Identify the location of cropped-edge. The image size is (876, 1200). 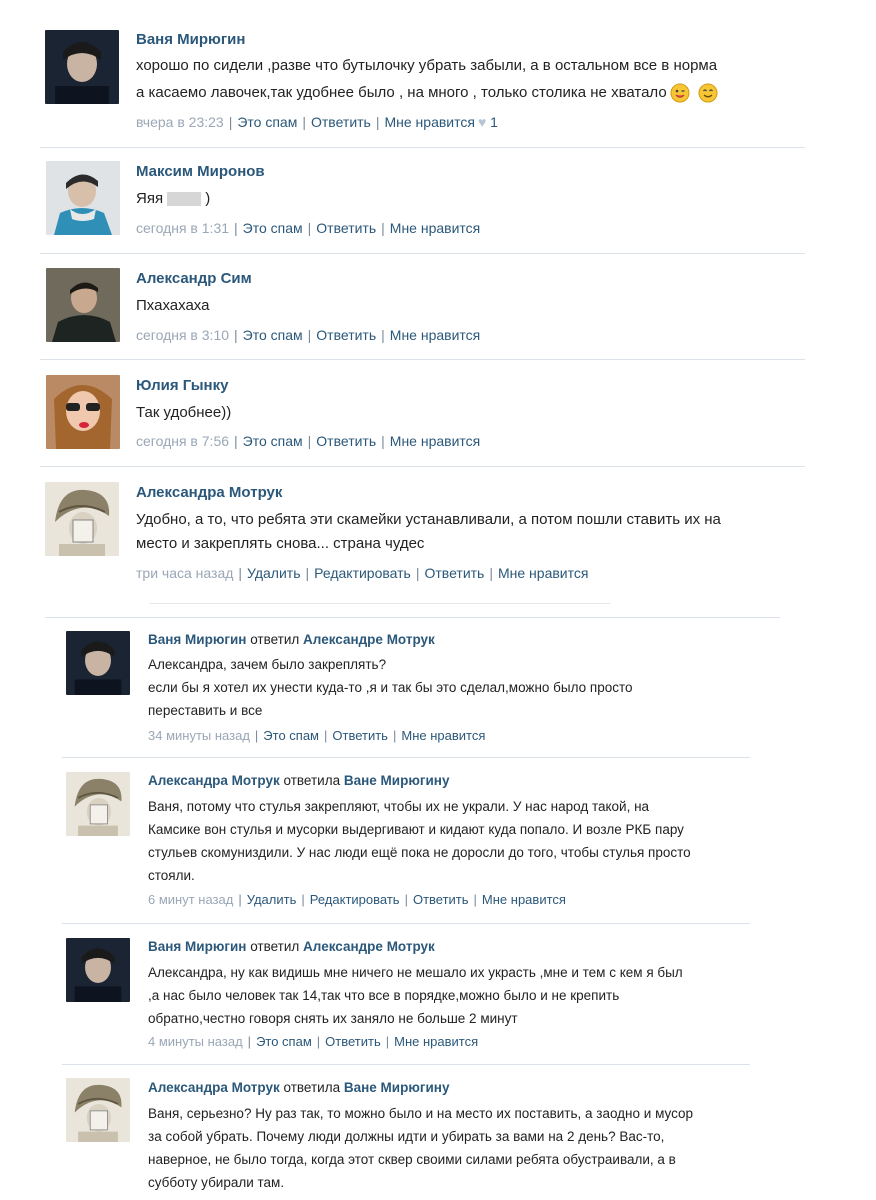
(380, 603).